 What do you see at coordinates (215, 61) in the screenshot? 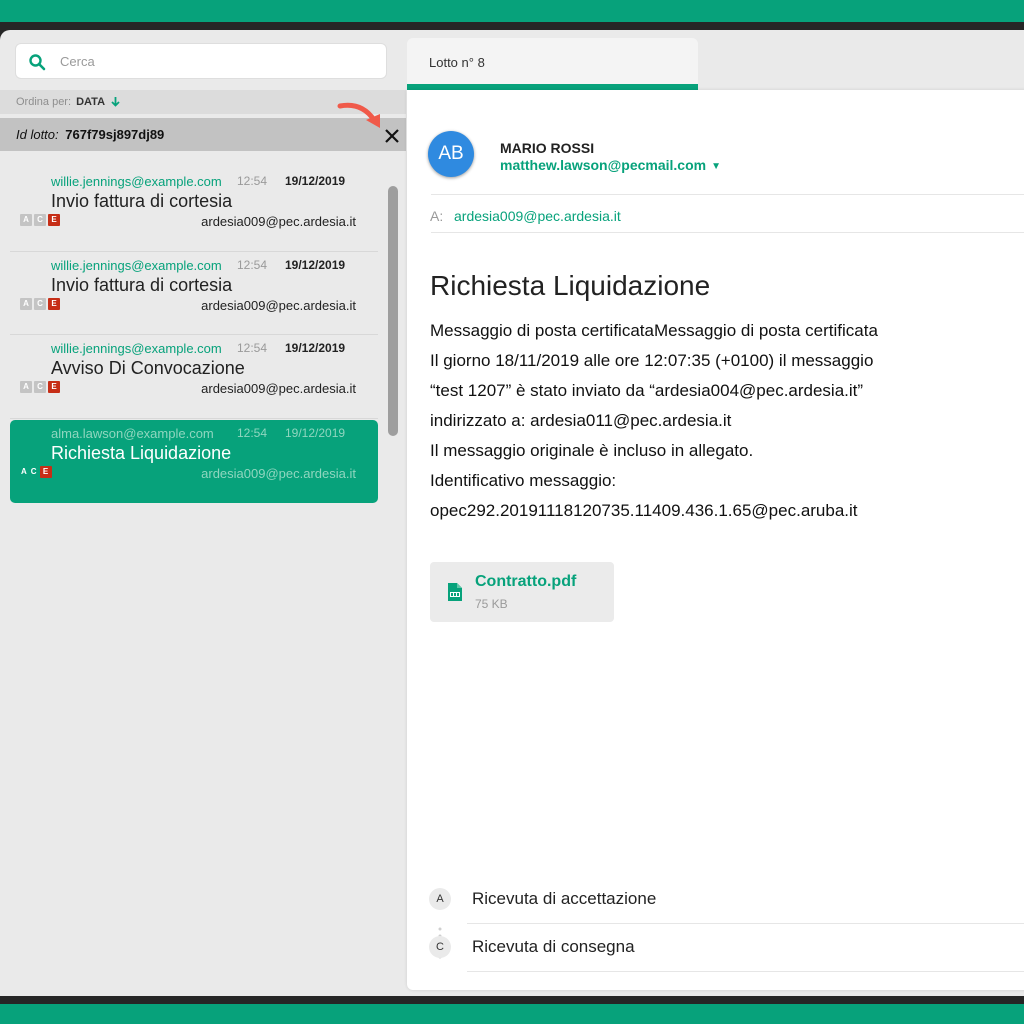
I see `search-input` at bounding box center [215, 61].